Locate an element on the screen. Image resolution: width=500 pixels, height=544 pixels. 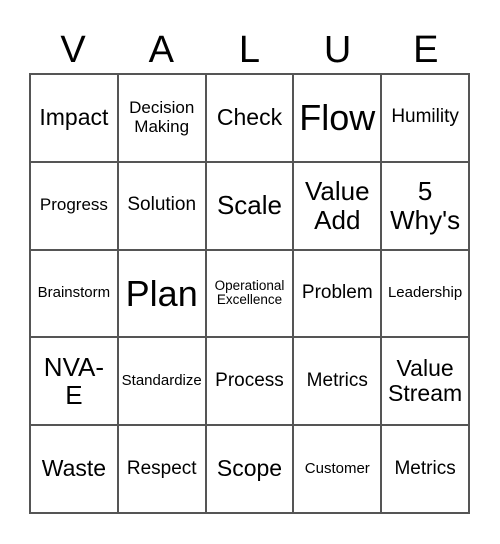
bingo-cell: Humility is located at coordinates (425, 118).